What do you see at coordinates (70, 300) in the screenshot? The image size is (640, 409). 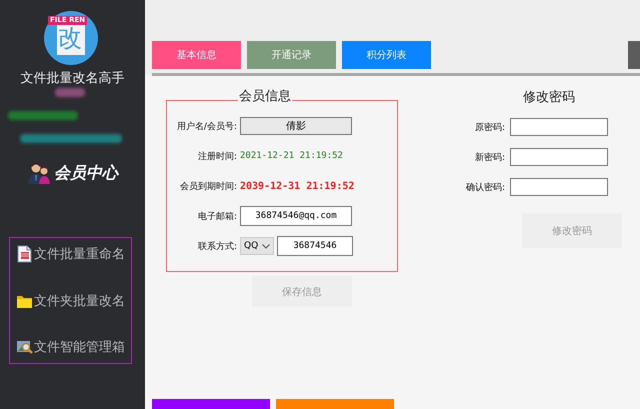 I see `menu-item: 文件夹批量改名` at bounding box center [70, 300].